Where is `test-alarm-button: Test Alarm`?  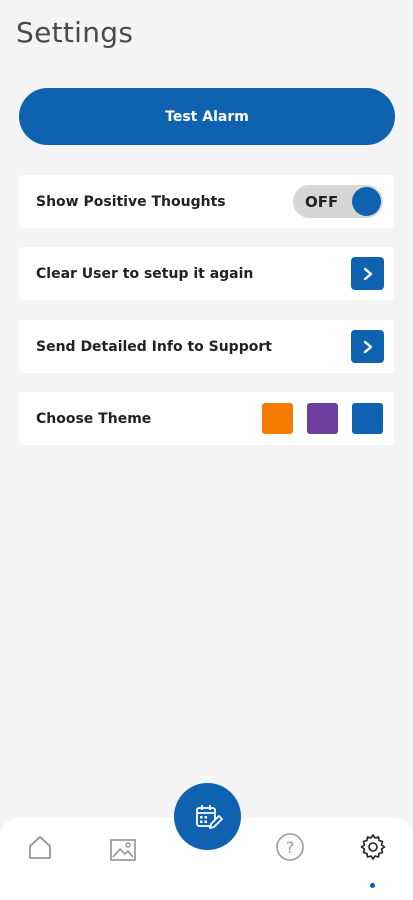
test-alarm-button: Test Alarm is located at coordinates (207, 116).